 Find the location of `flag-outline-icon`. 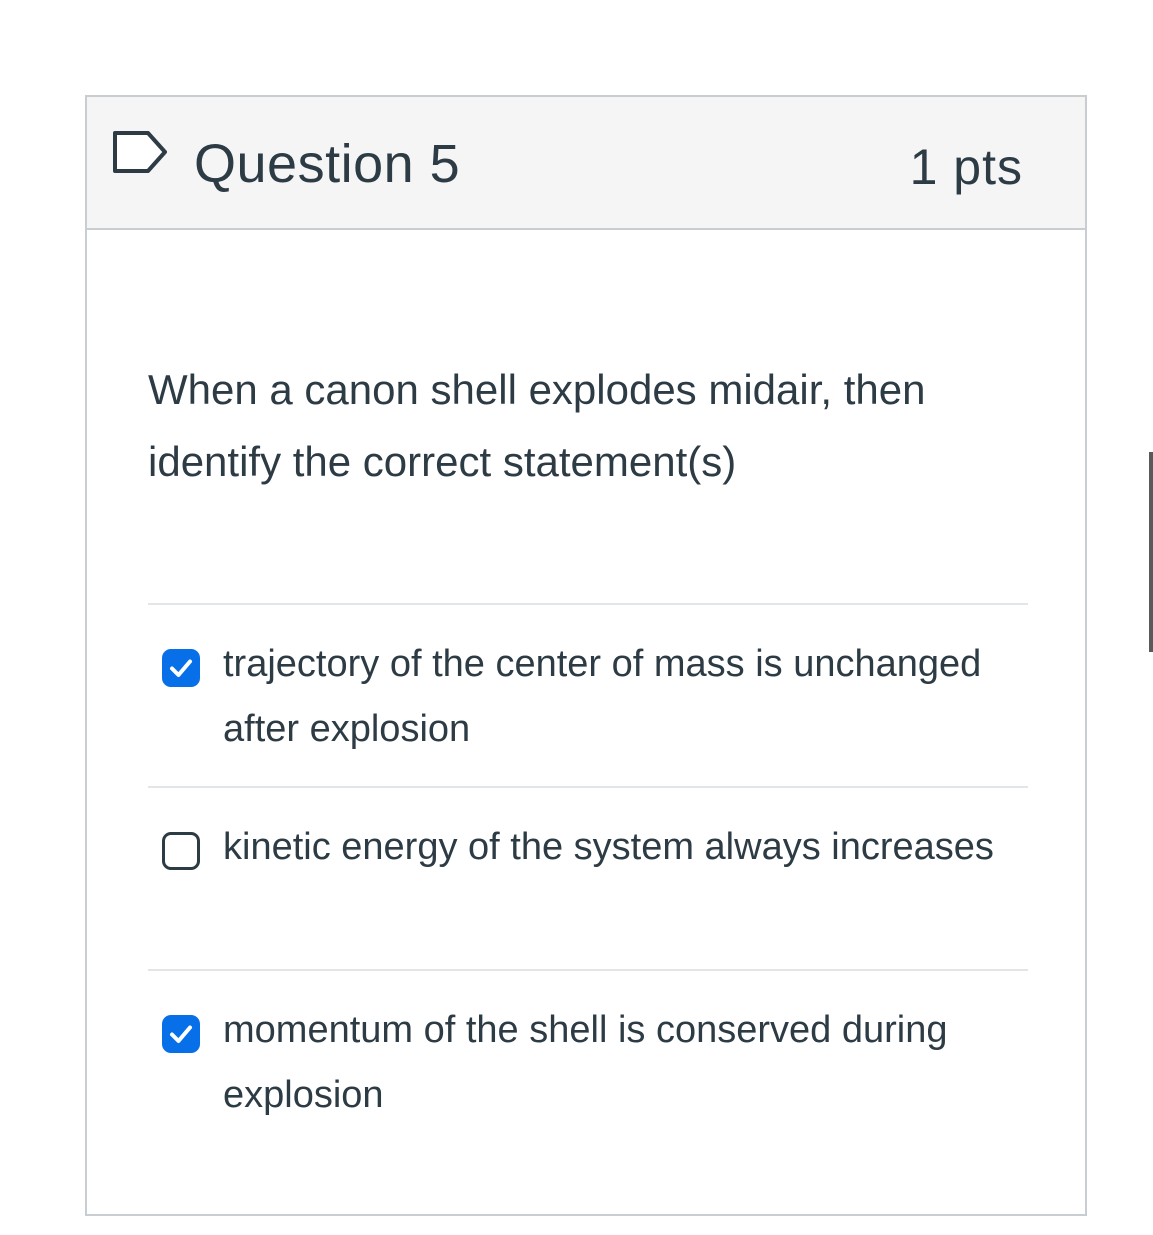

flag-outline-icon is located at coordinates (141, 152).